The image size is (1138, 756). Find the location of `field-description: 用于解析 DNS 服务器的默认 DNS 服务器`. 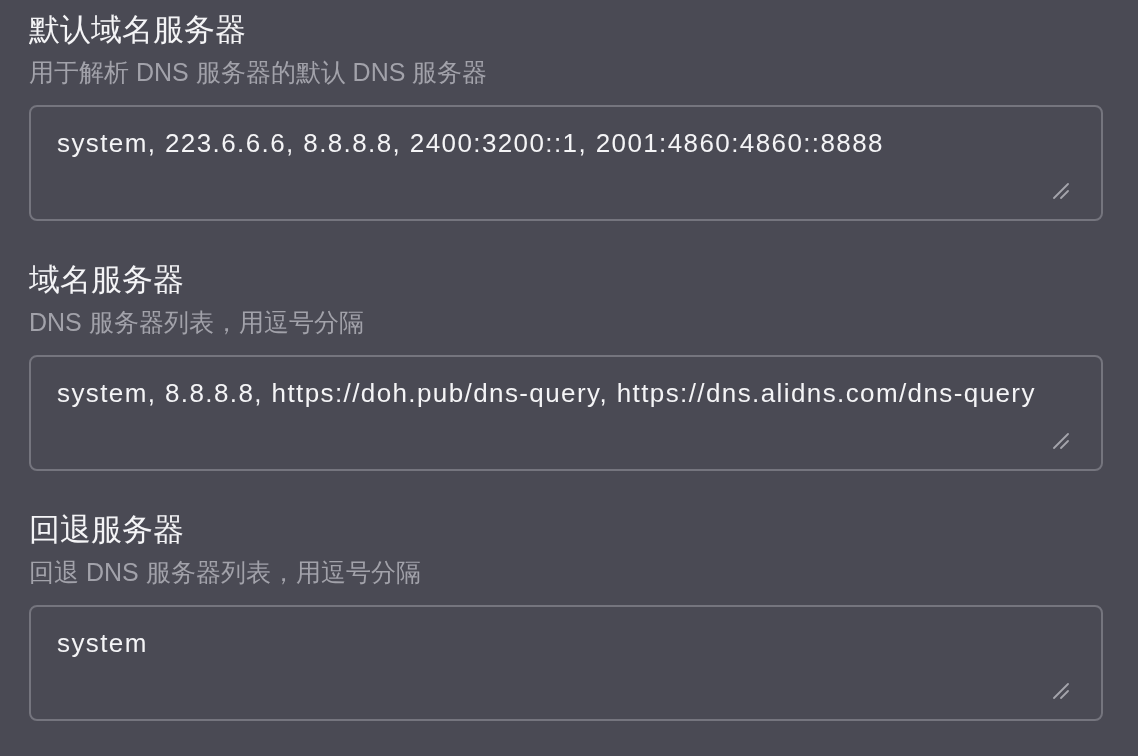

field-description: 用于解析 DNS 服务器的默认 DNS 服务器 is located at coordinates (258, 72).